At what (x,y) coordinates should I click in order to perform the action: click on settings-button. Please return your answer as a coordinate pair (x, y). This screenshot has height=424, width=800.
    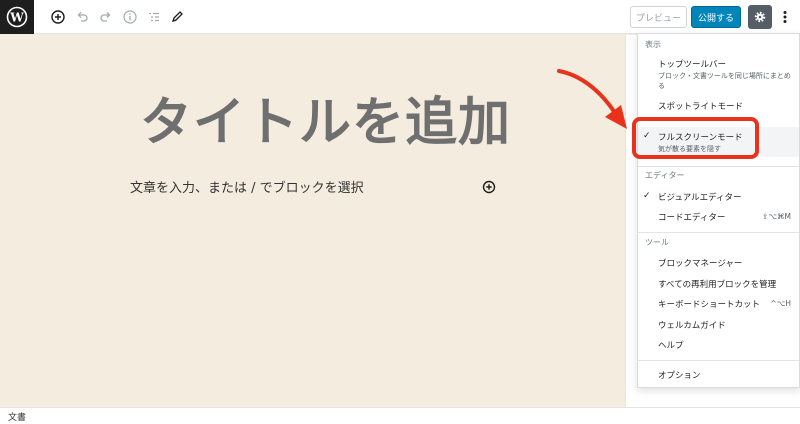
    Looking at the image, I should click on (760, 17).